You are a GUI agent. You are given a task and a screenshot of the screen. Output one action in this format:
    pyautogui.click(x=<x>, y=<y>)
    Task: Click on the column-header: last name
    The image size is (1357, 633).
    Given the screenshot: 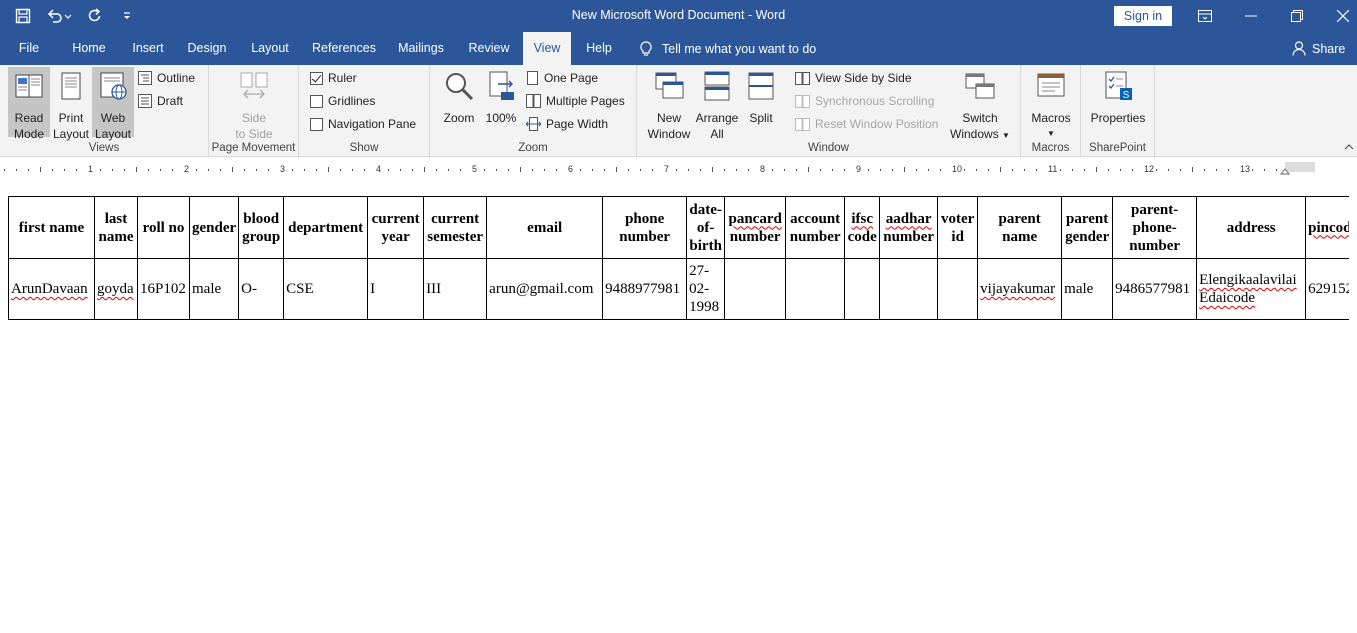 What is the action you would take?
    pyautogui.click(x=116, y=227)
    